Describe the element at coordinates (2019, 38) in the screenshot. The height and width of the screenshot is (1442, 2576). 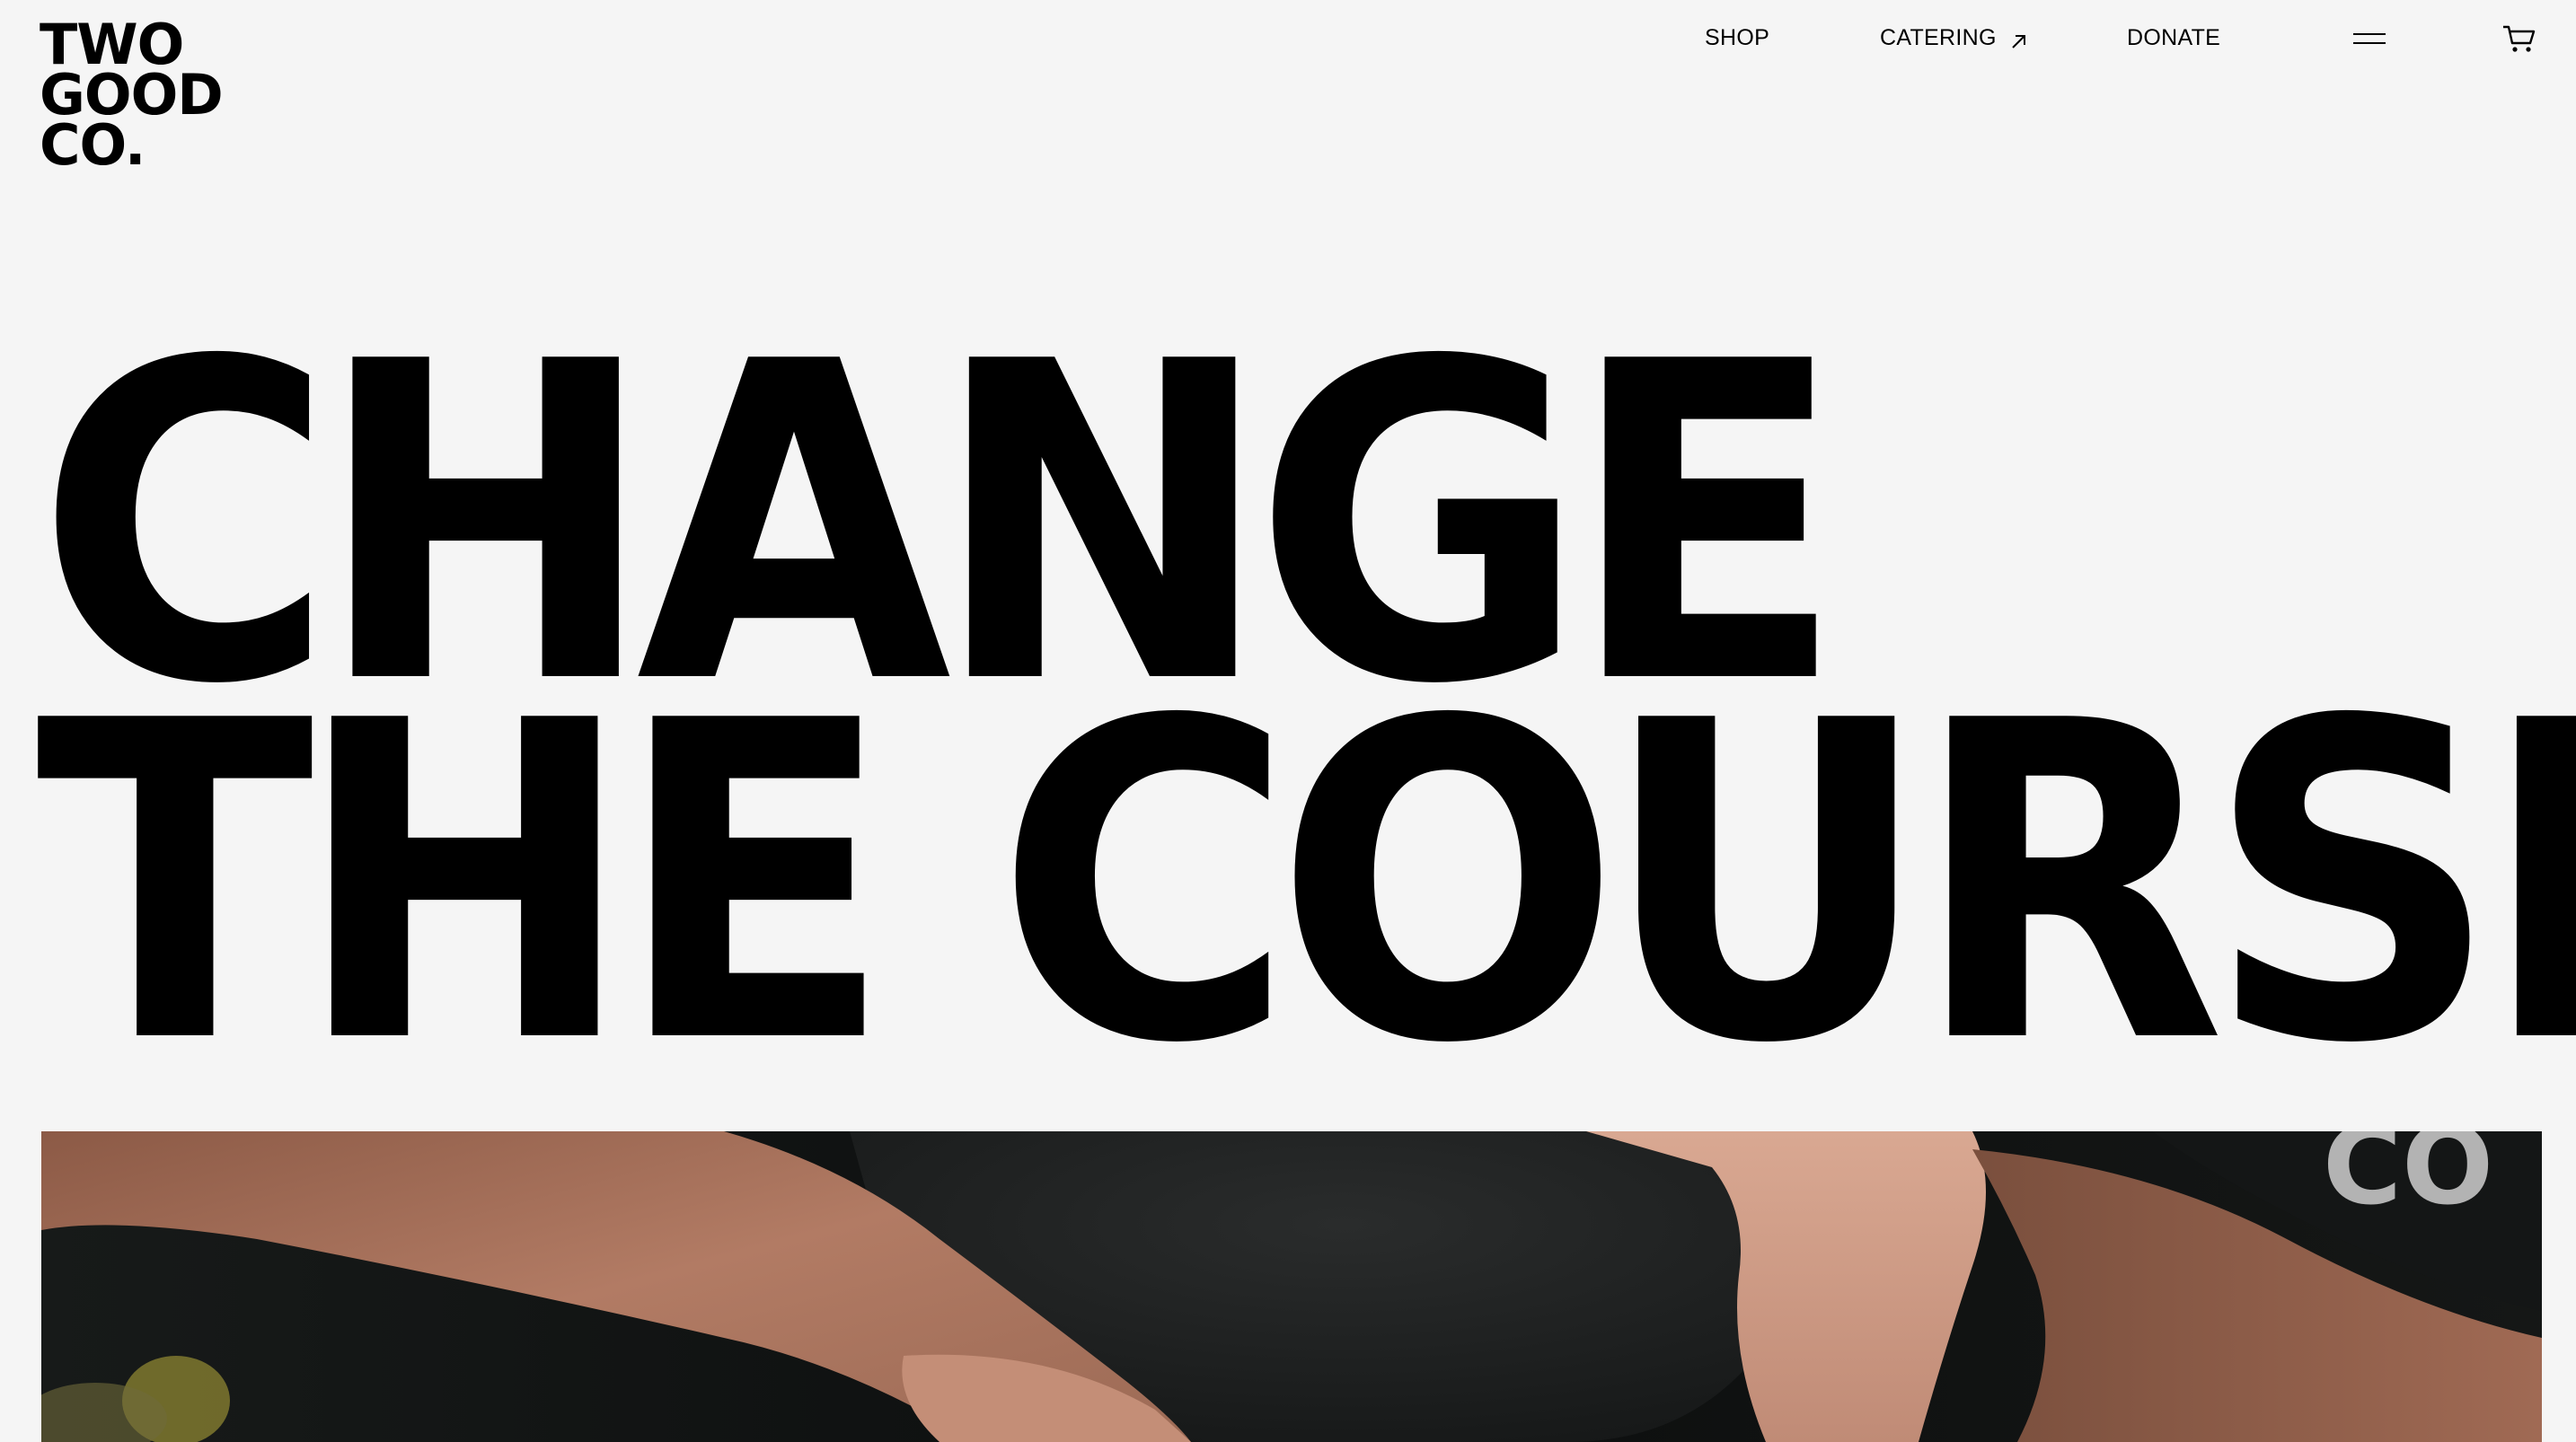
I see `arrow-up-right-icon` at that location.